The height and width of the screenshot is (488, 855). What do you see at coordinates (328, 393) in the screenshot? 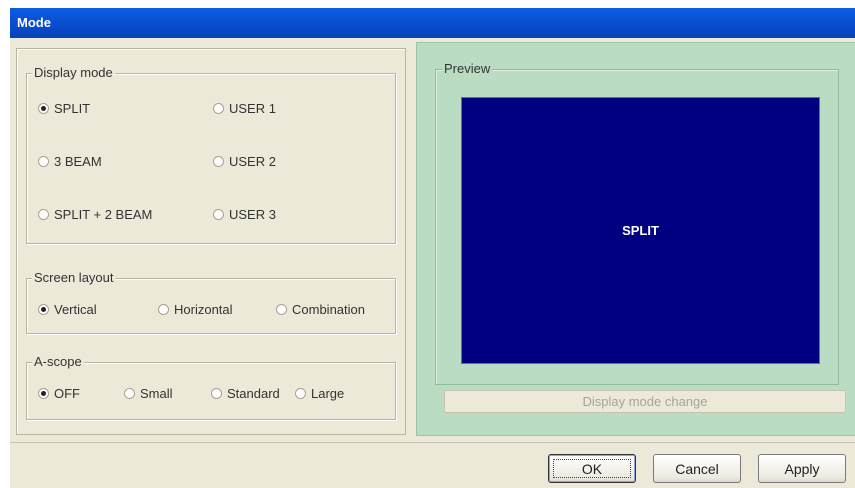
I see `radio-large-label: Large` at bounding box center [328, 393].